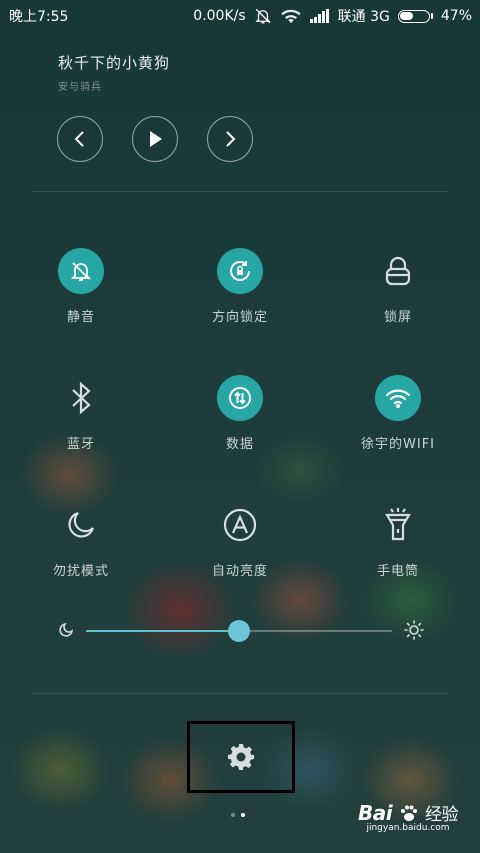  What do you see at coordinates (414, 630) in the screenshot?
I see `sun-icon` at bounding box center [414, 630].